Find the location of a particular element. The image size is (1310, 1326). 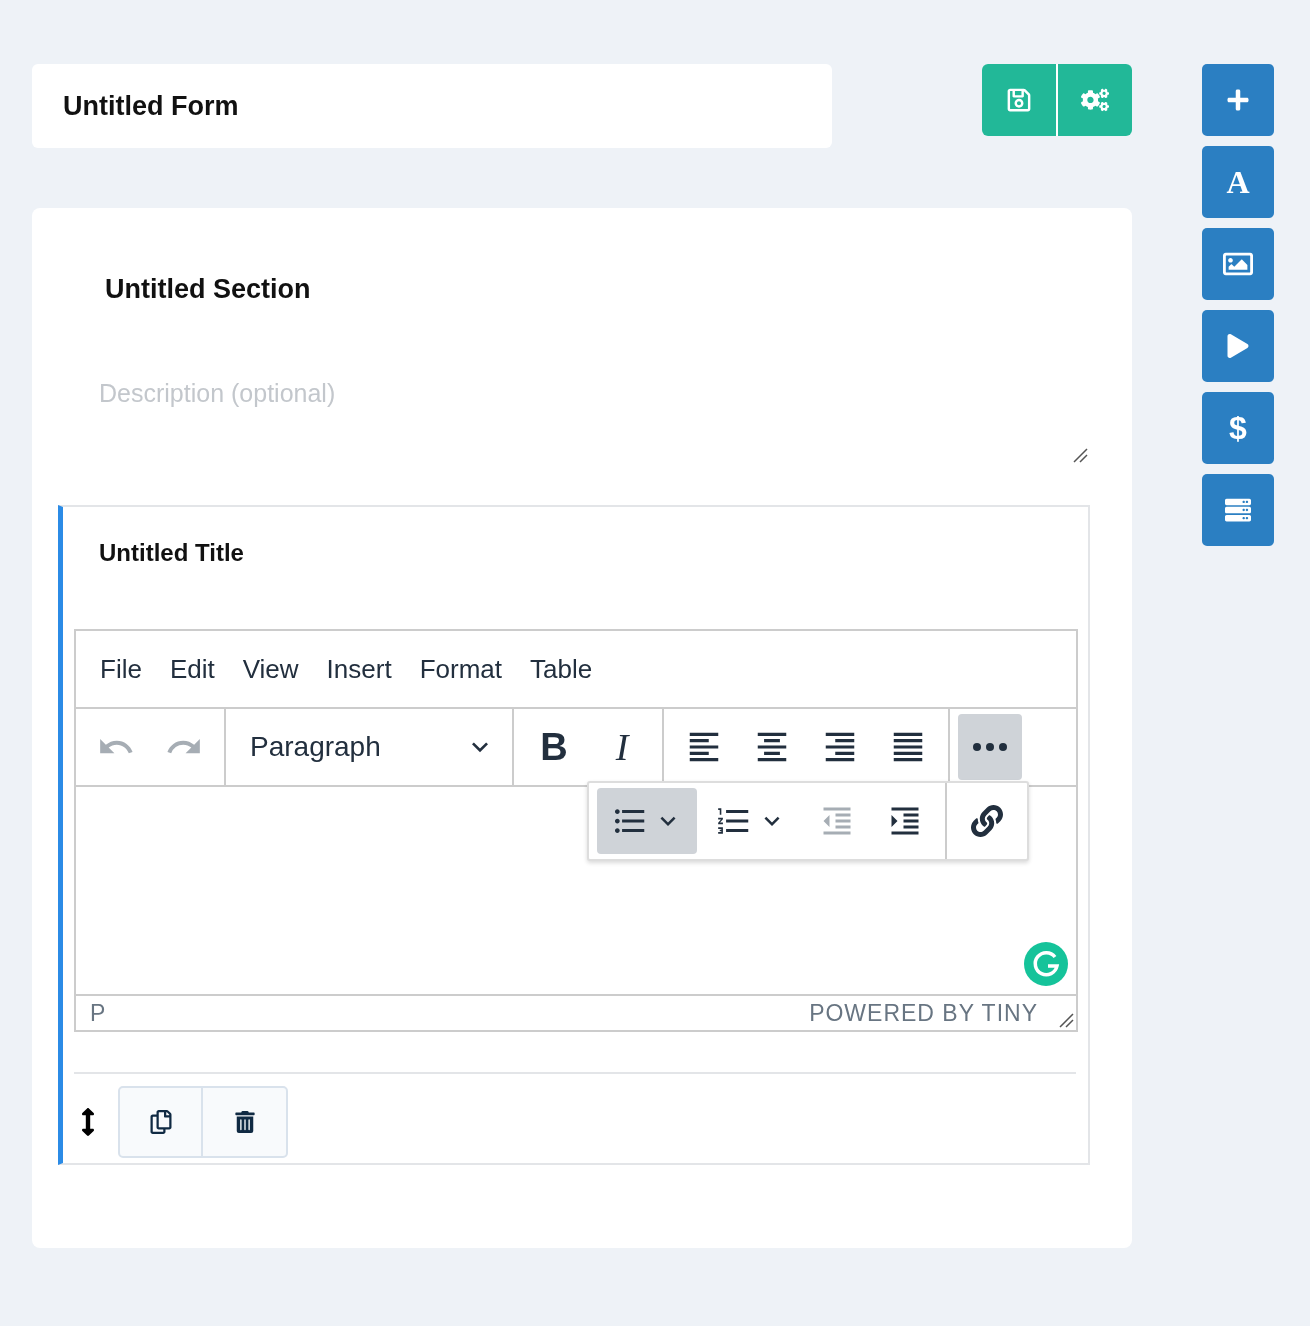

server-icon is located at coordinates (1238, 510).